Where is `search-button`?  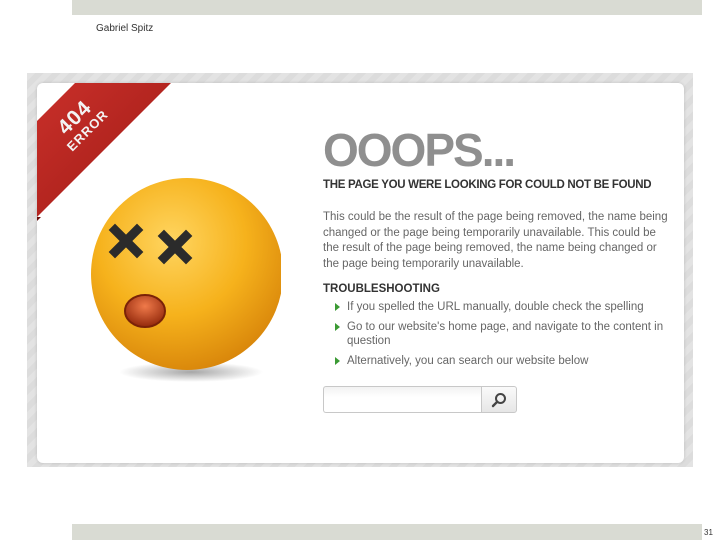
search-button is located at coordinates (499, 399).